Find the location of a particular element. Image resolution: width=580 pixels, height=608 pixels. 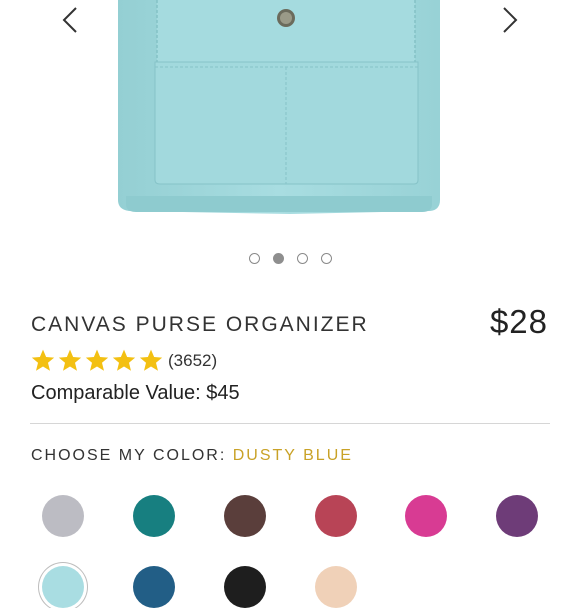

comparable-value: Comparable Value: $45 is located at coordinates (135, 393).